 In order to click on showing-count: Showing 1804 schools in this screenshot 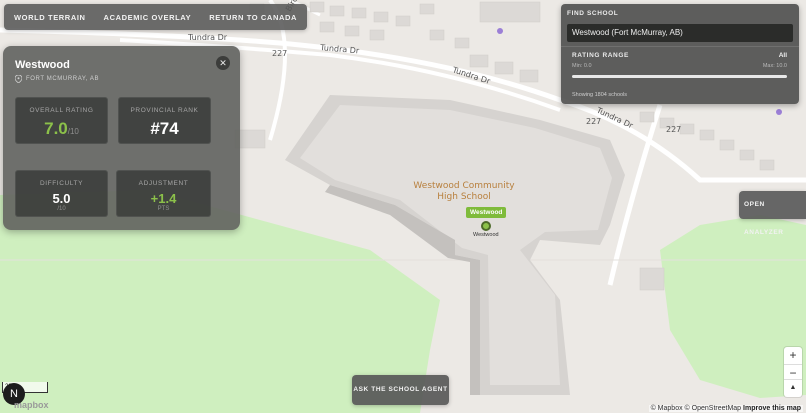, I will do `click(600, 95)`.